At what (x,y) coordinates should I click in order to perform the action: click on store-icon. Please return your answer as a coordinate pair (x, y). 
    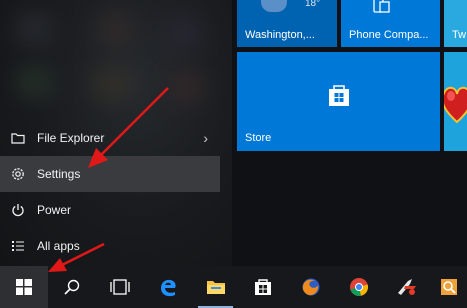
    Looking at the image, I should click on (263, 287).